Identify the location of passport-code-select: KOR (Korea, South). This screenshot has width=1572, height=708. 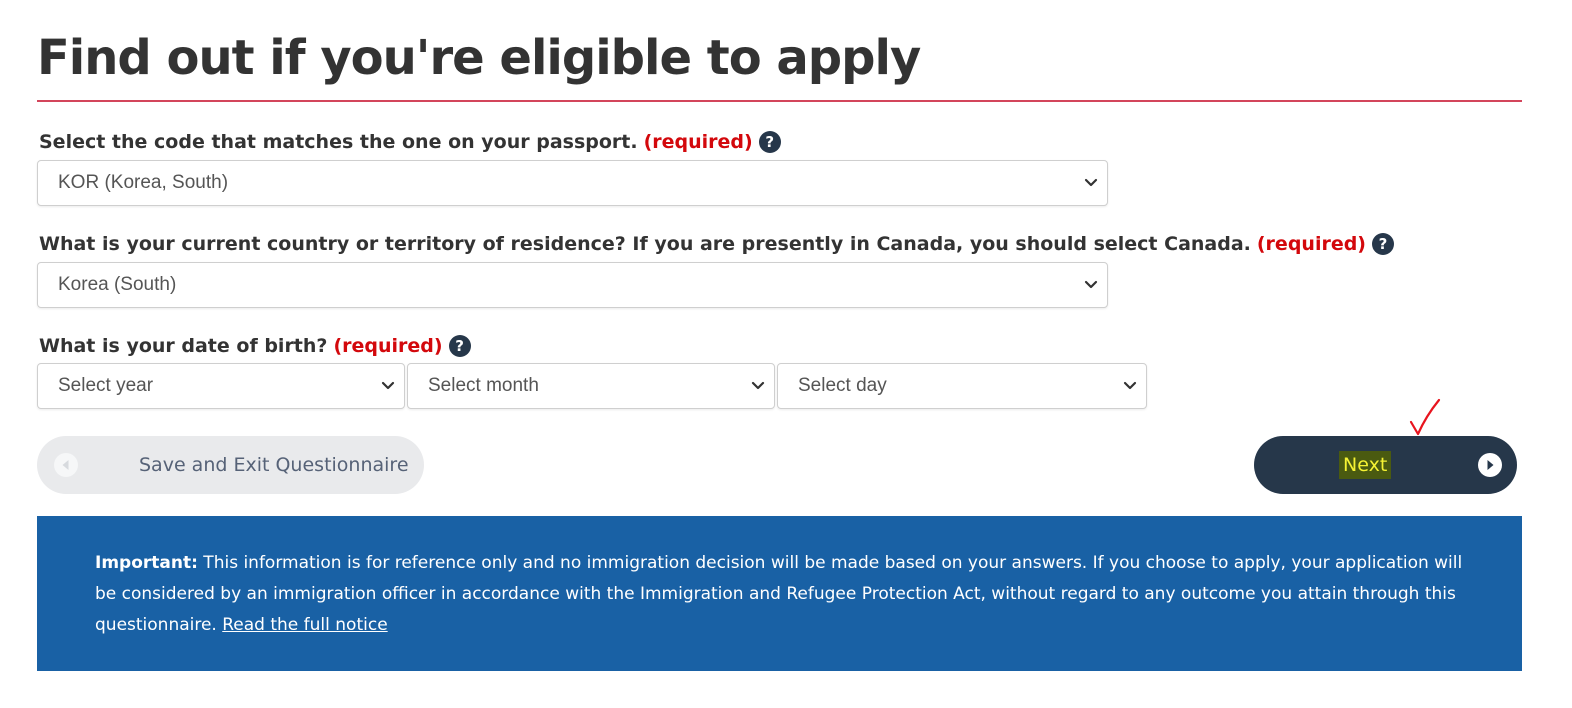
(572, 183).